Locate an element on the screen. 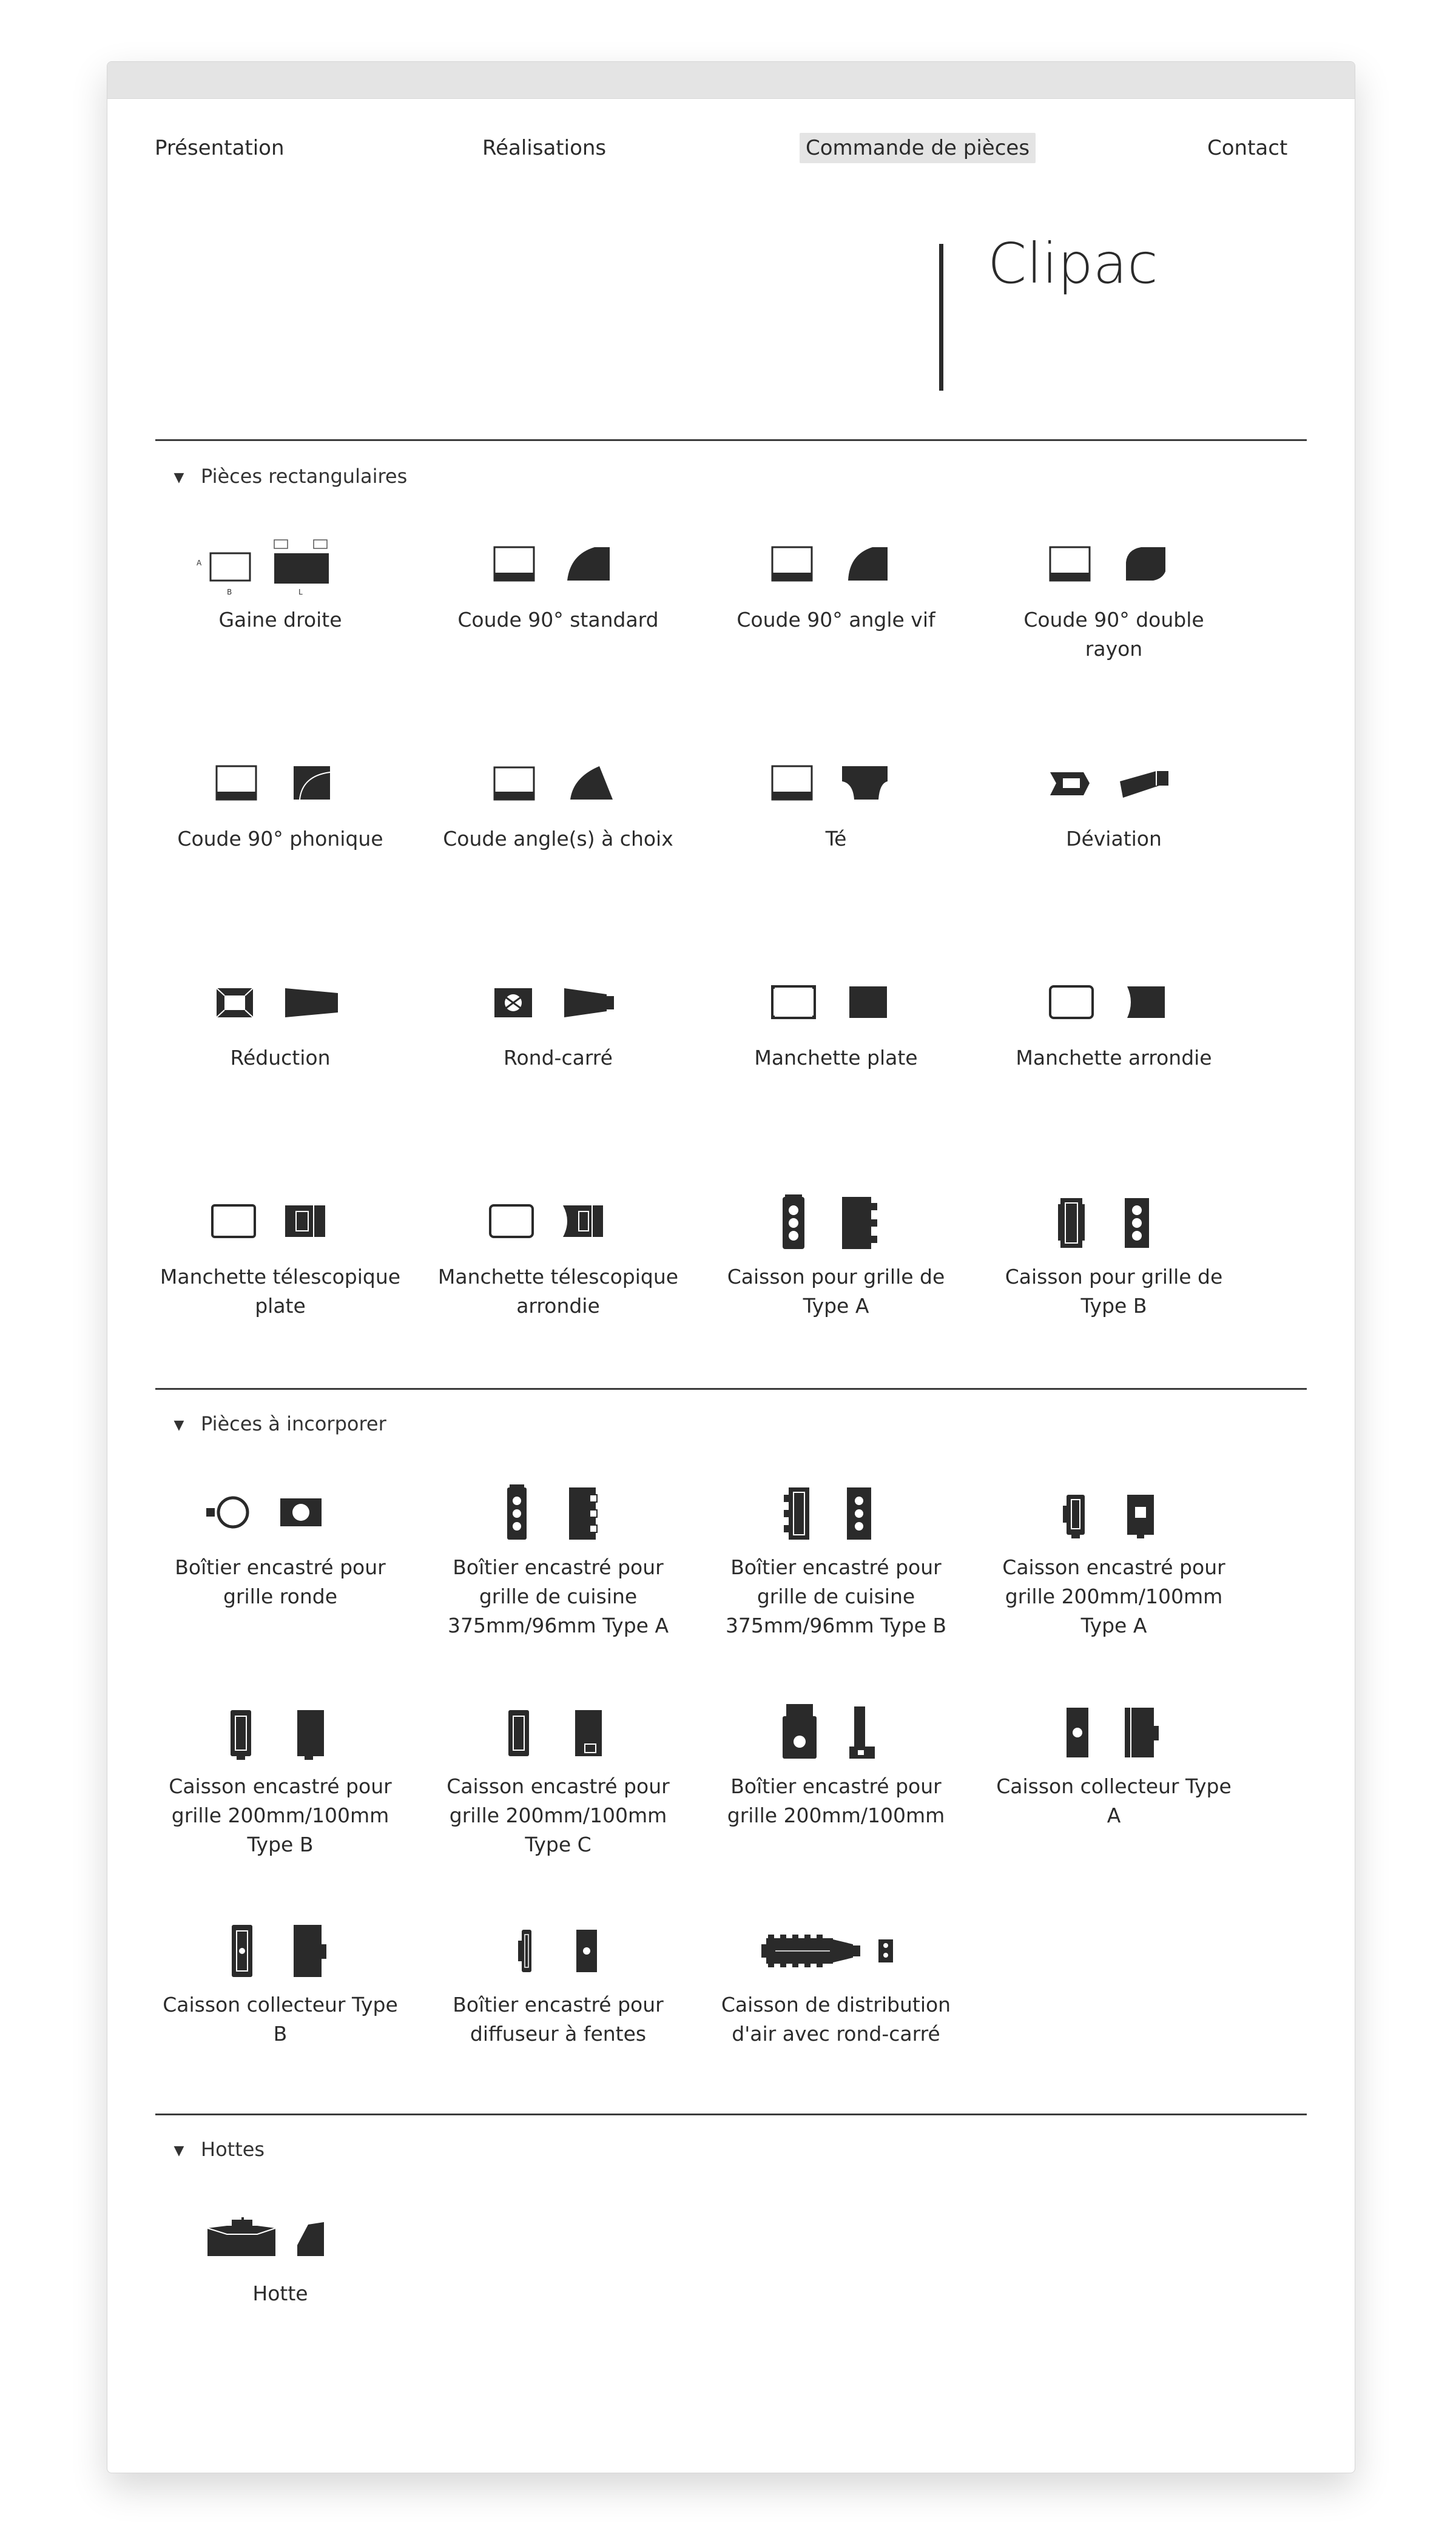 This screenshot has height=2523, width=1456. part-caption: Té is located at coordinates (836, 839).